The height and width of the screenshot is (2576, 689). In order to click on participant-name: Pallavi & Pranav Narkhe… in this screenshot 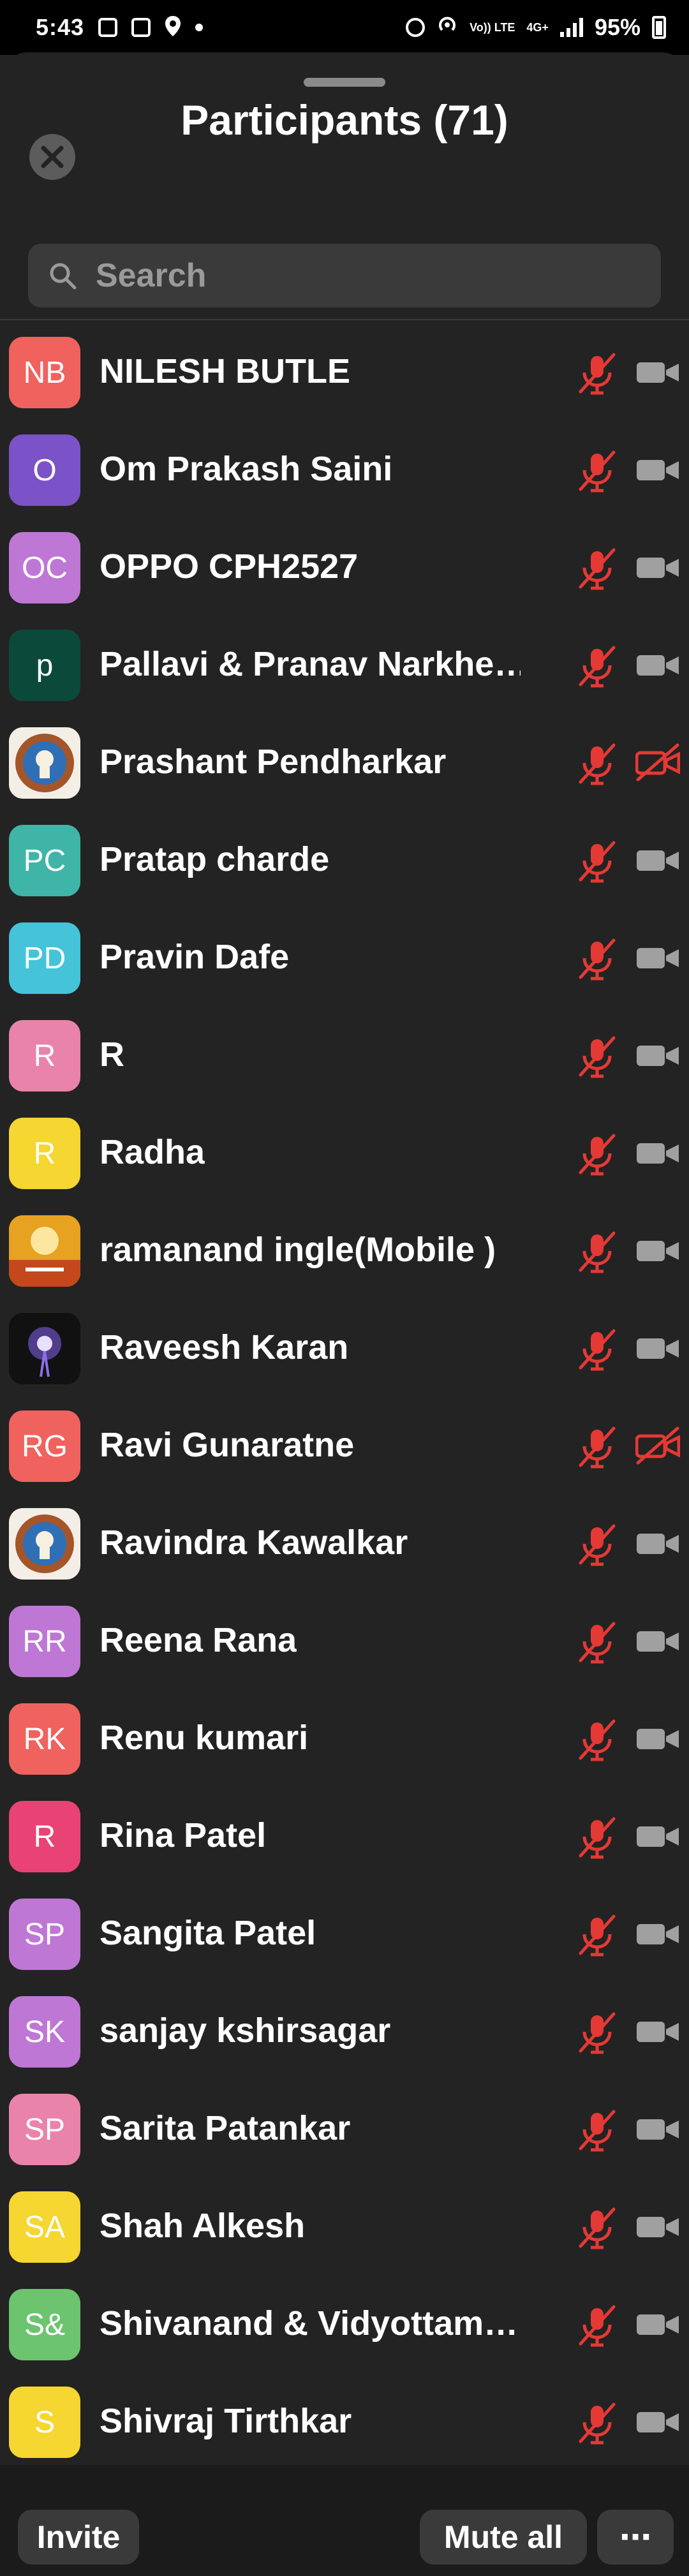, I will do `click(310, 664)`.